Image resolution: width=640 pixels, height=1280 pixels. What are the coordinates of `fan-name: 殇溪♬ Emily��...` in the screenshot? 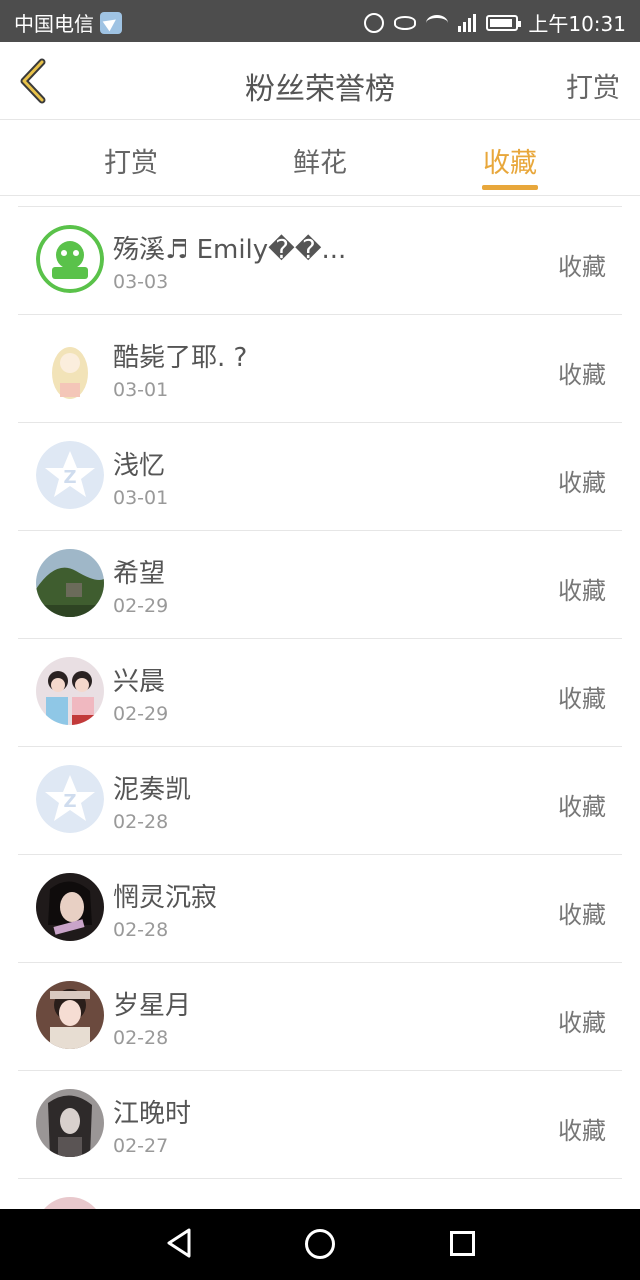 It's located at (230, 250).